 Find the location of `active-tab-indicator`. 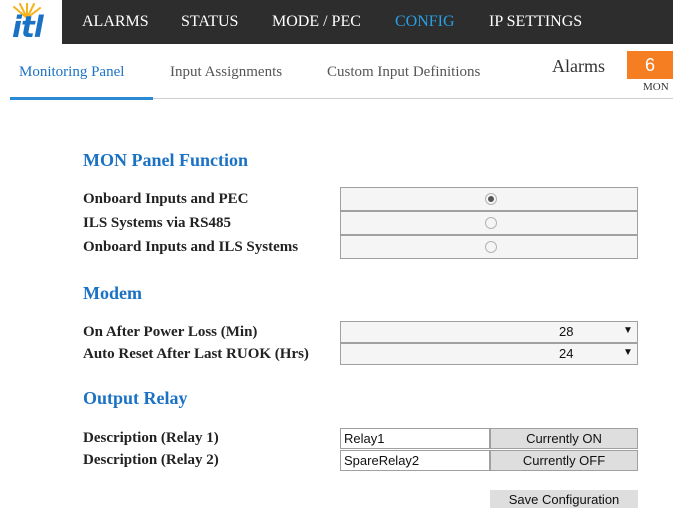

active-tab-indicator is located at coordinates (81, 98).